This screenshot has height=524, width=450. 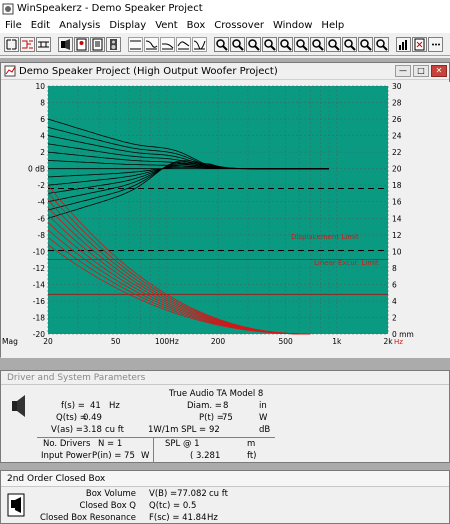 What do you see at coordinates (218, 341) in the screenshot?
I see `x-tick-label: 200` at bounding box center [218, 341].